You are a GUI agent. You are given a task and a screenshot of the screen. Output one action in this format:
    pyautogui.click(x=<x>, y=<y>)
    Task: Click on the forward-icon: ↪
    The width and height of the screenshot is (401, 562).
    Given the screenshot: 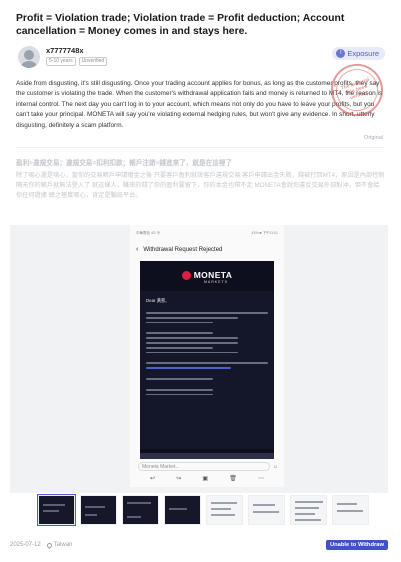 What is the action you would take?
    pyautogui.click(x=178, y=478)
    